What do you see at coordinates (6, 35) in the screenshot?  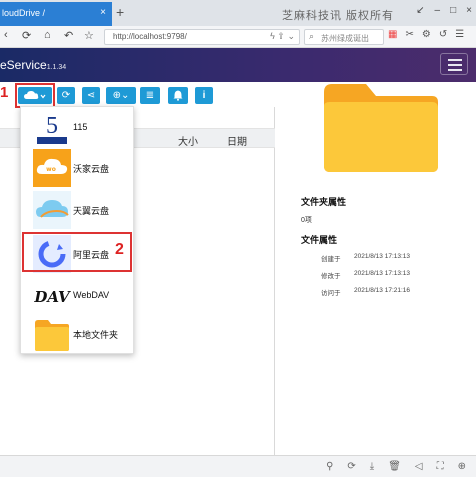 I see `back-icon: ‹` at bounding box center [6, 35].